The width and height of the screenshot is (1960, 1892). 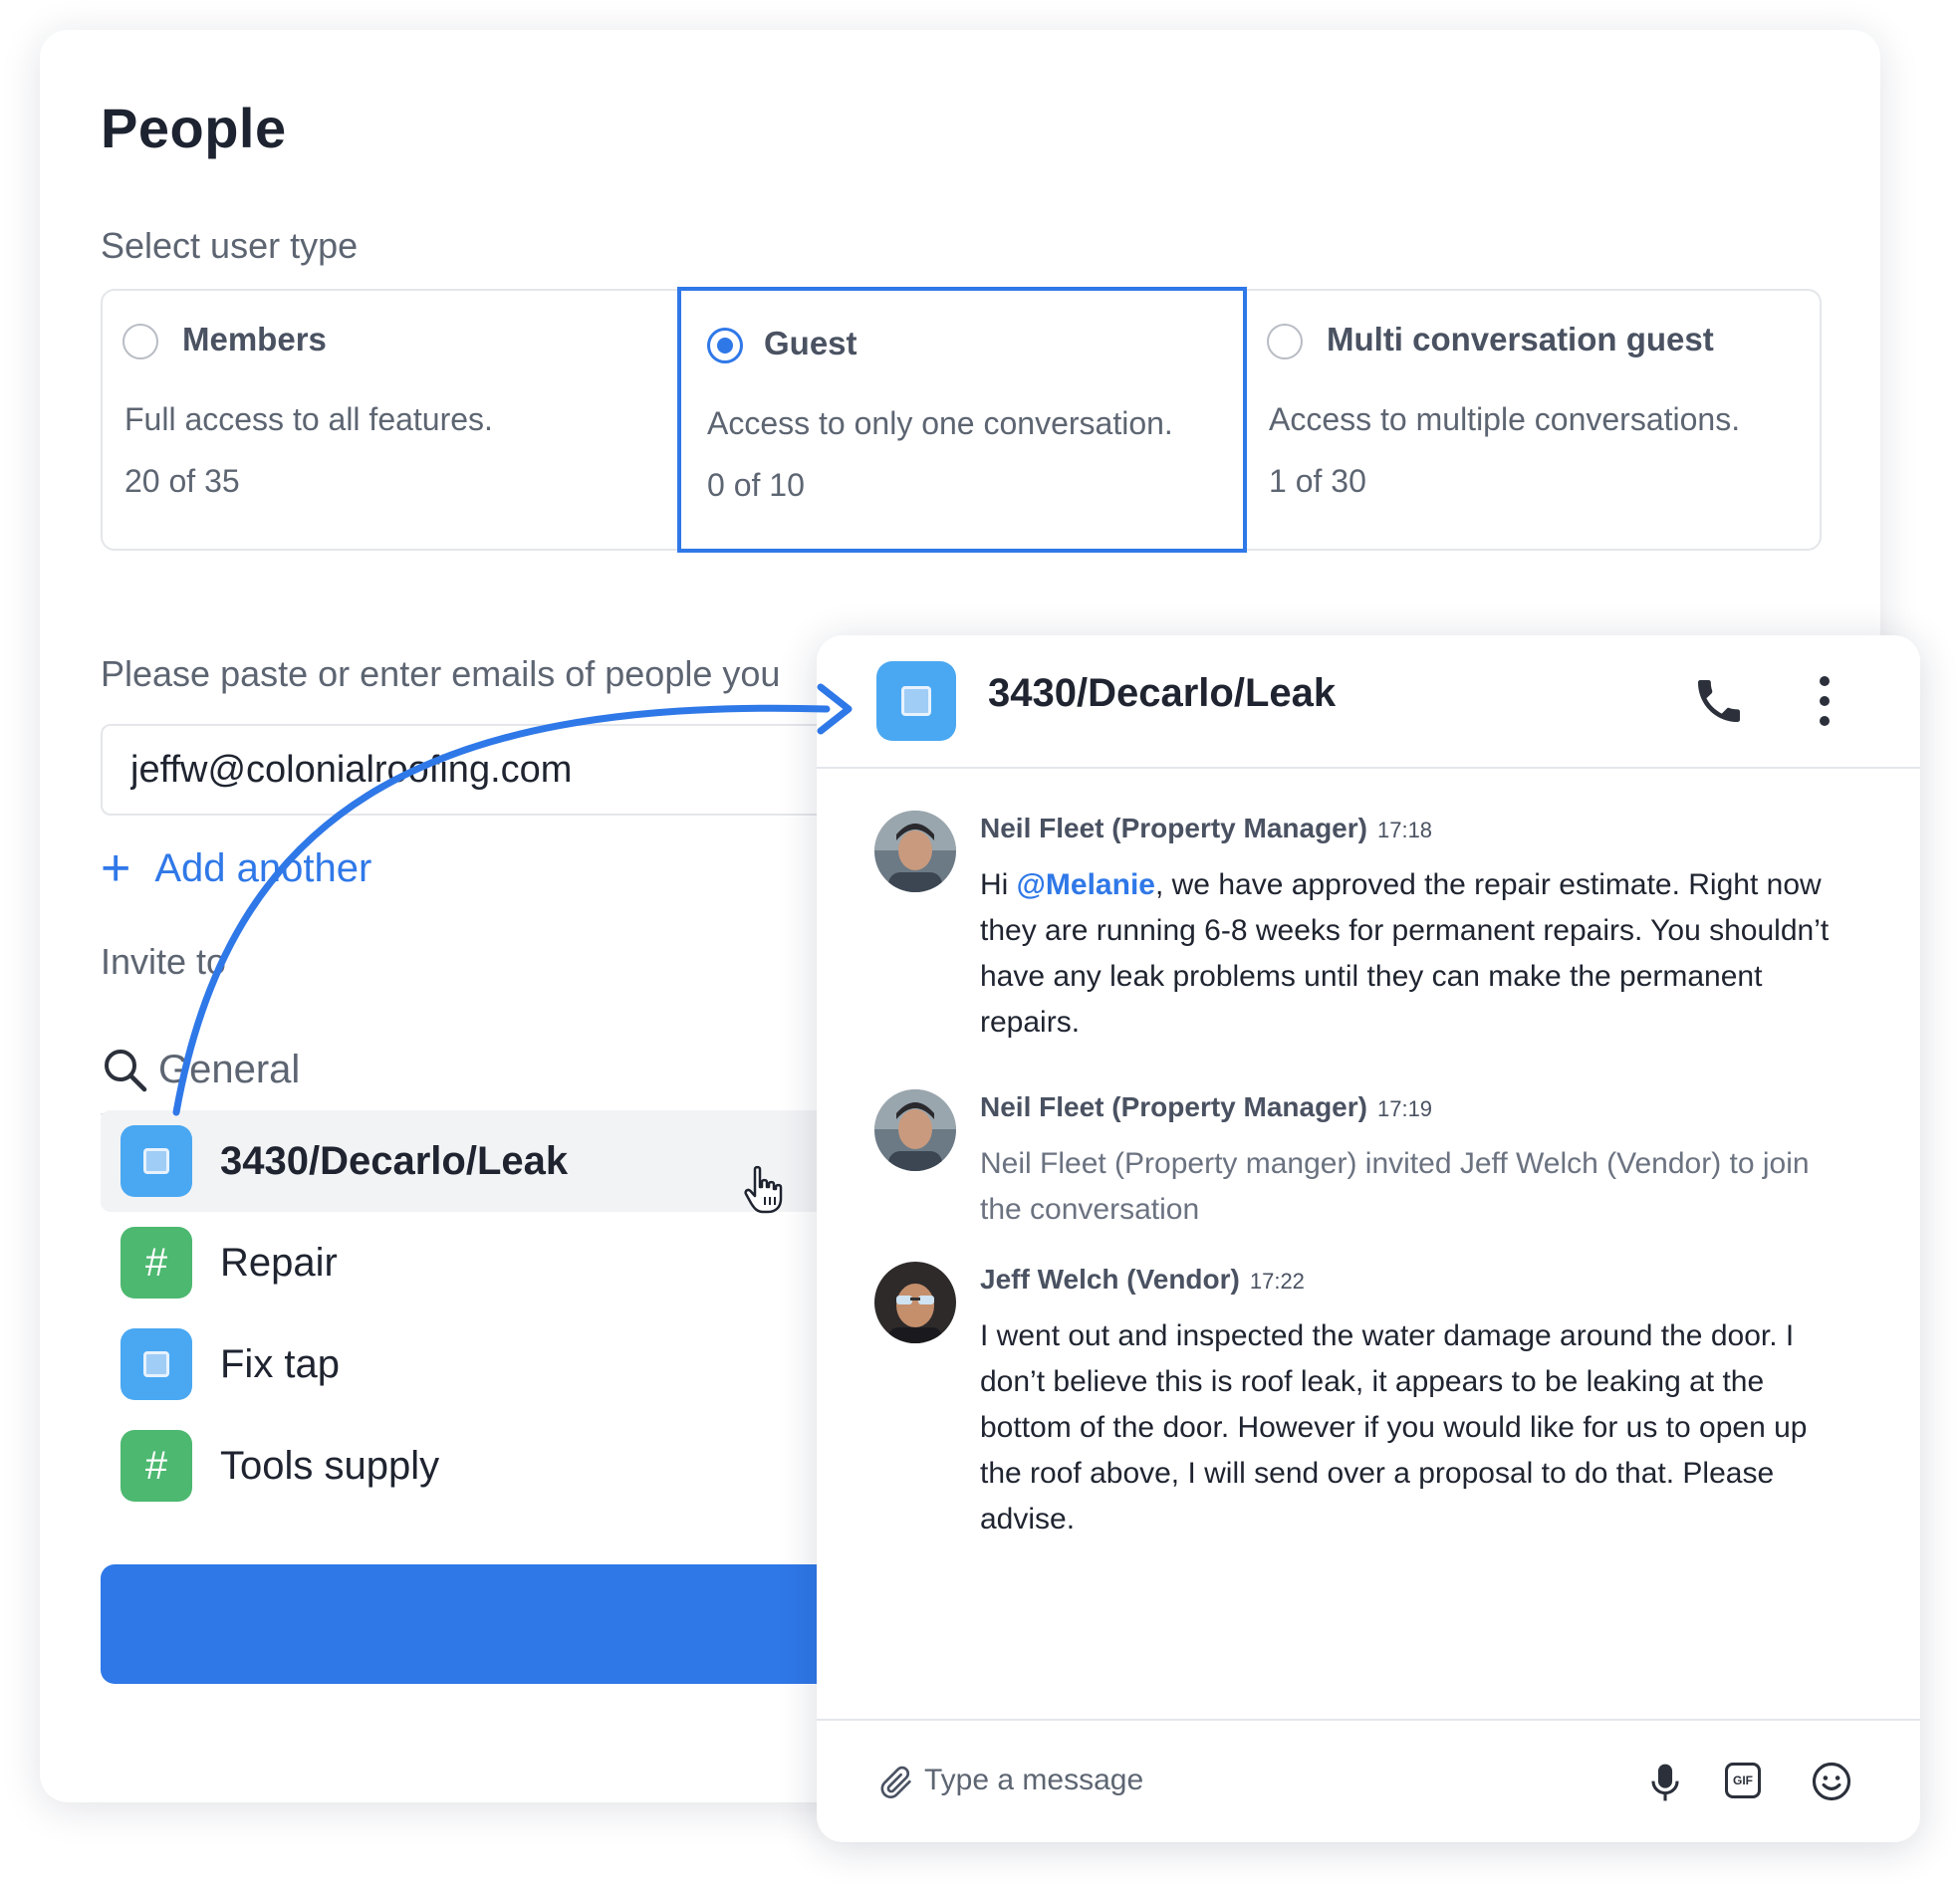 I want to click on radio-checked-icon, so click(x=725, y=345).